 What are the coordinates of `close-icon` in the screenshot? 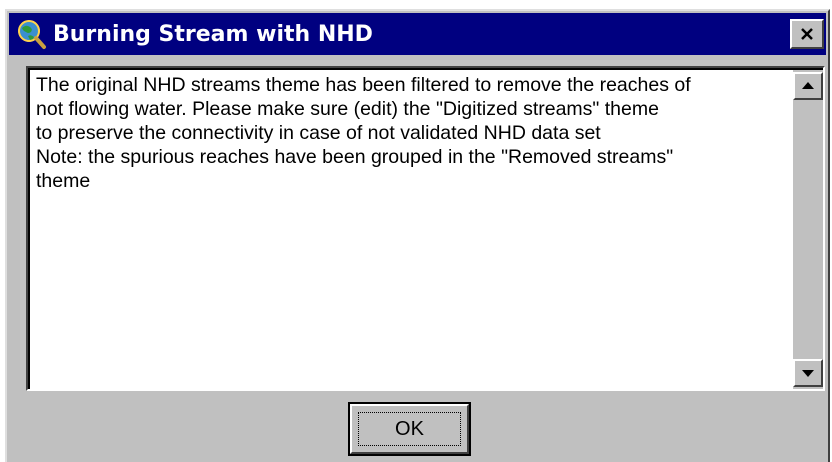 It's located at (807, 34).